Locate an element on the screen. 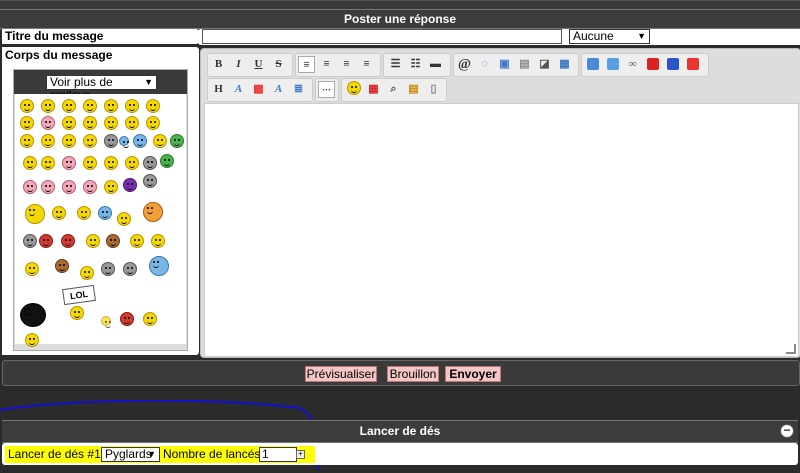 The width and height of the screenshot is (800, 473). date-icon: ▦ is located at coordinates (373, 89).